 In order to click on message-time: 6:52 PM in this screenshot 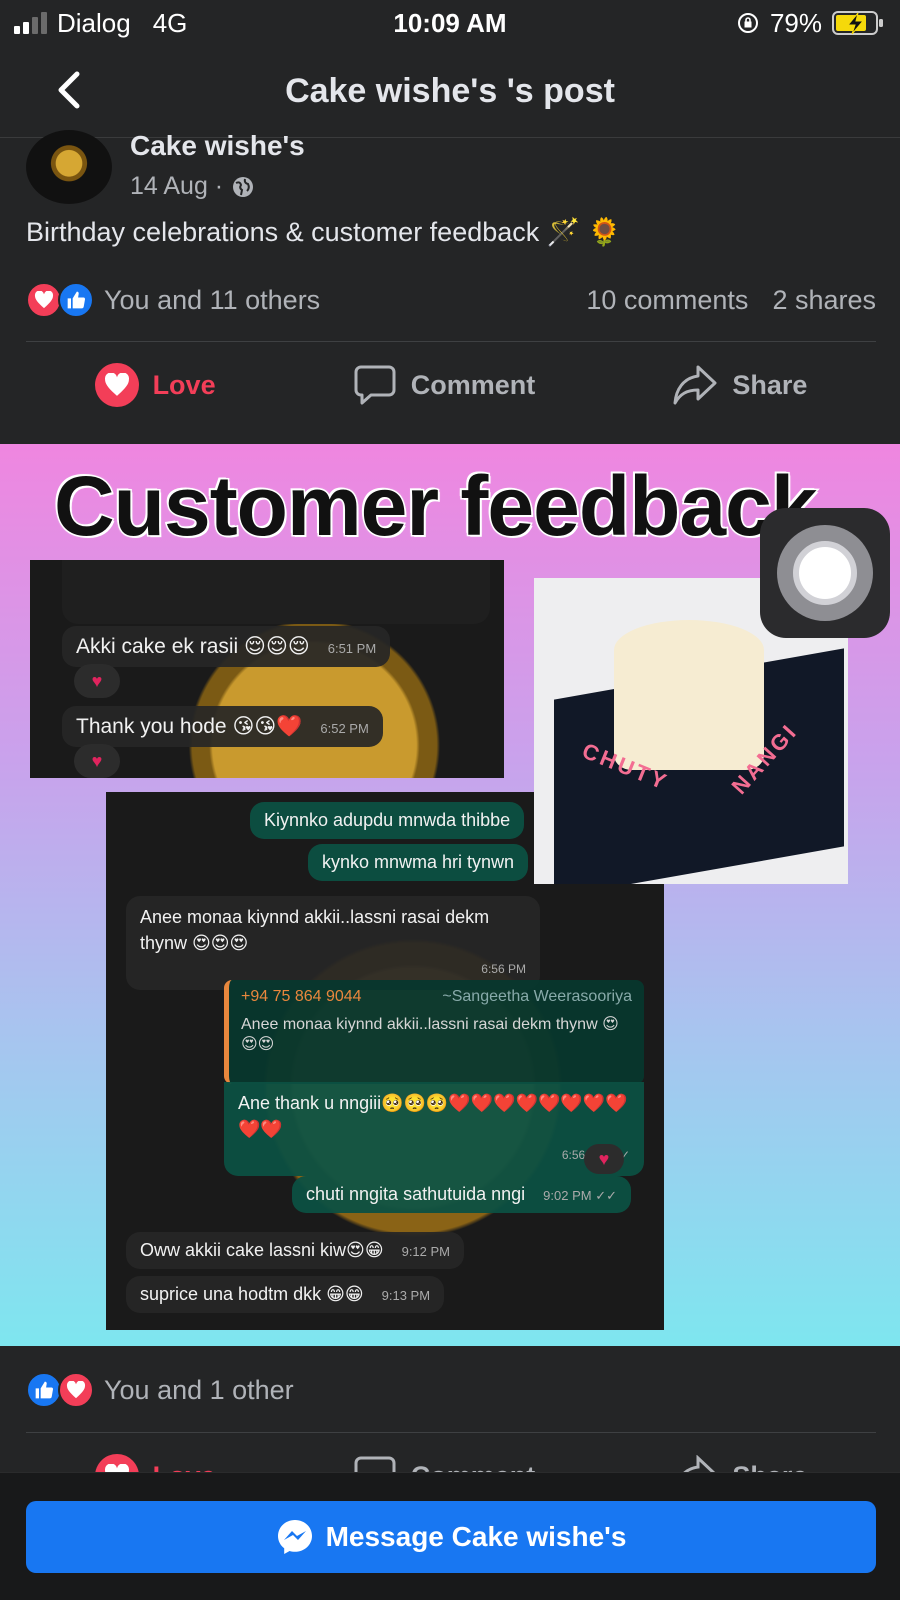, I will do `click(344, 728)`.